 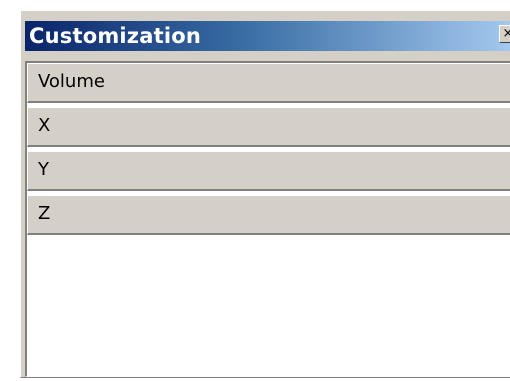 I want to click on window-title: Customization, so click(x=115, y=36).